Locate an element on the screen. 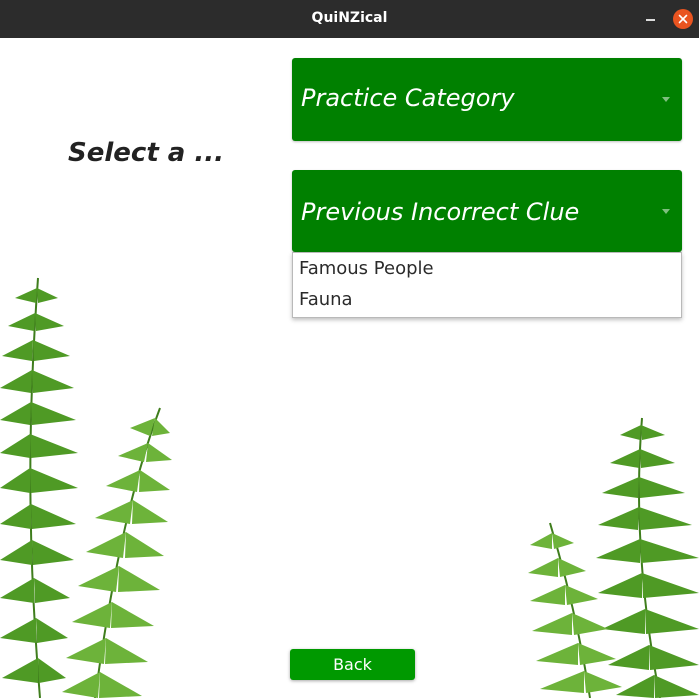  fern-right-icon is located at coordinates (613, 557).